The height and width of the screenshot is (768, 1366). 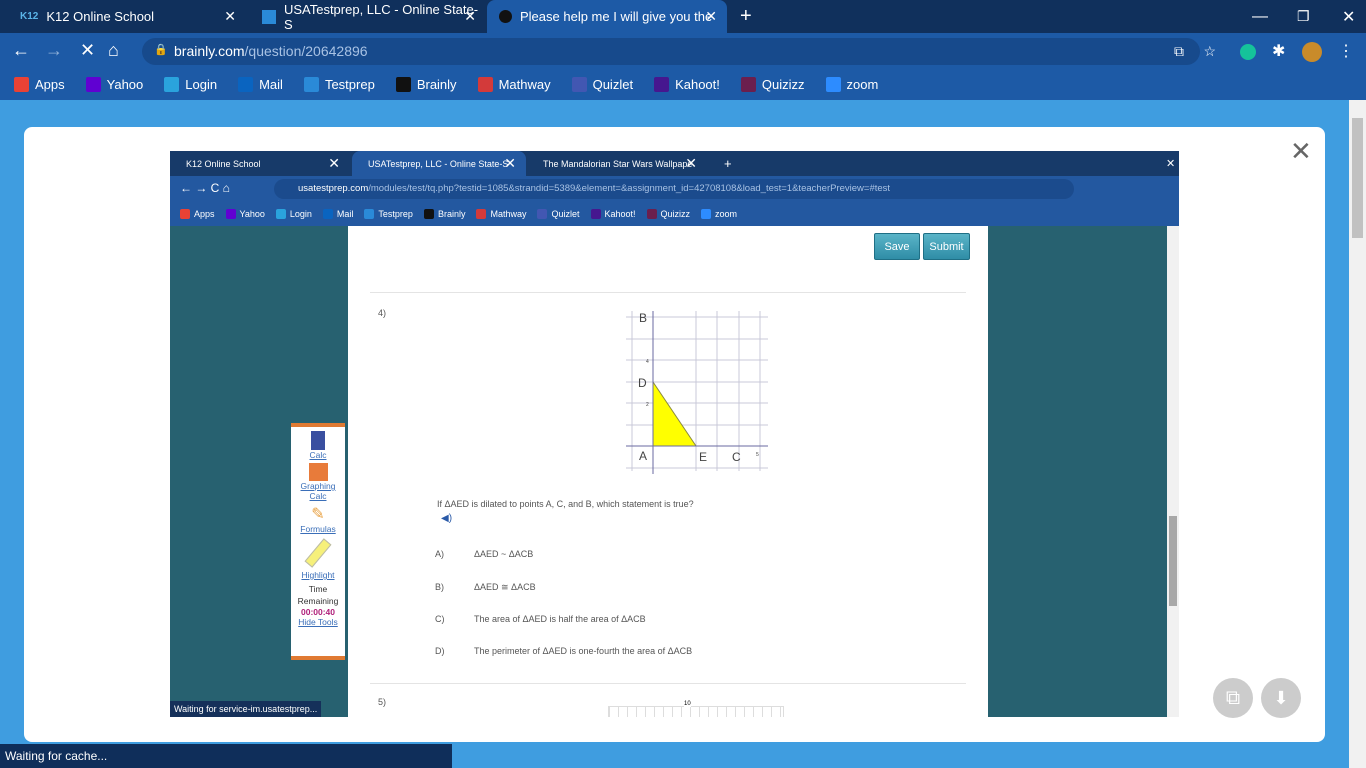 What do you see at coordinates (1301, 151) in the screenshot?
I see `close-modal-icon: ✕` at bounding box center [1301, 151].